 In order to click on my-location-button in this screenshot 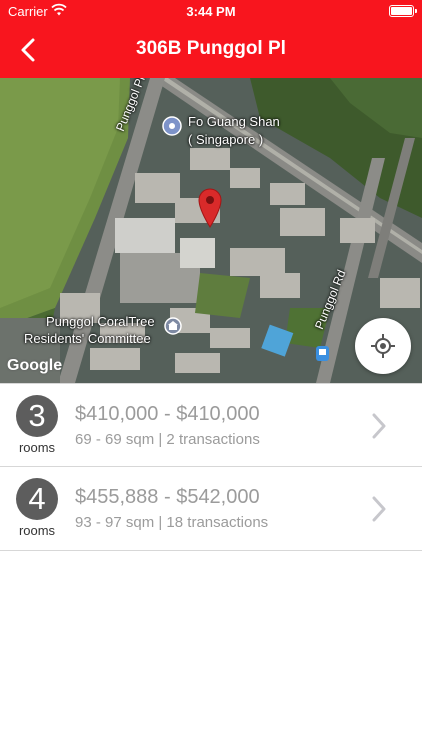, I will do `click(383, 346)`.